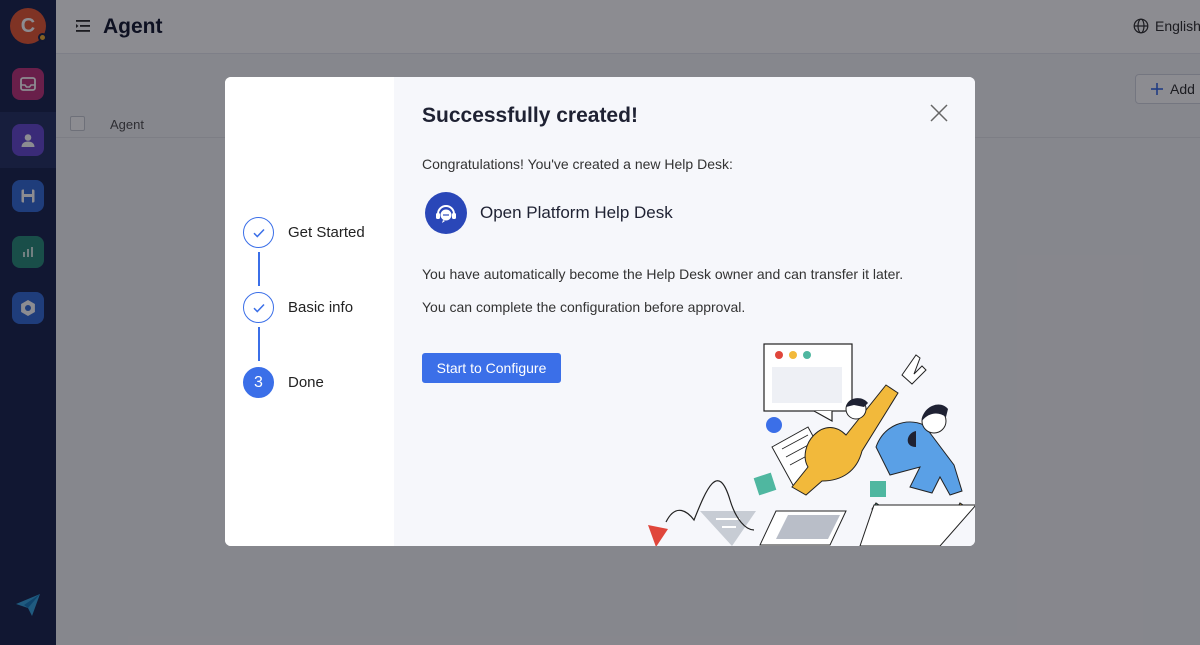  Describe the element at coordinates (811, 444) in the screenshot. I see `team-illustration` at that location.